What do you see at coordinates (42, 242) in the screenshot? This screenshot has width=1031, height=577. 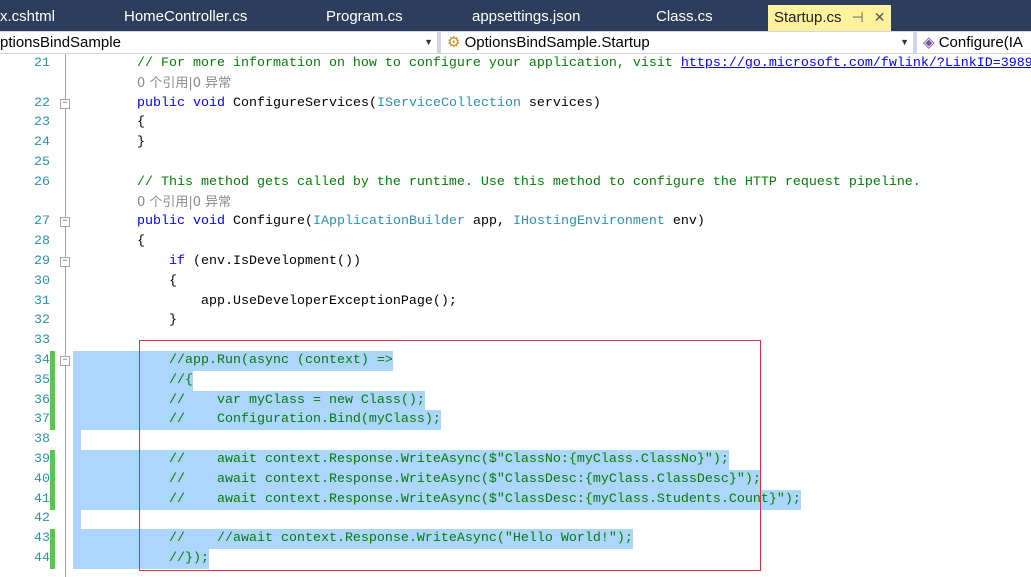 I see `line-number: 28` at bounding box center [42, 242].